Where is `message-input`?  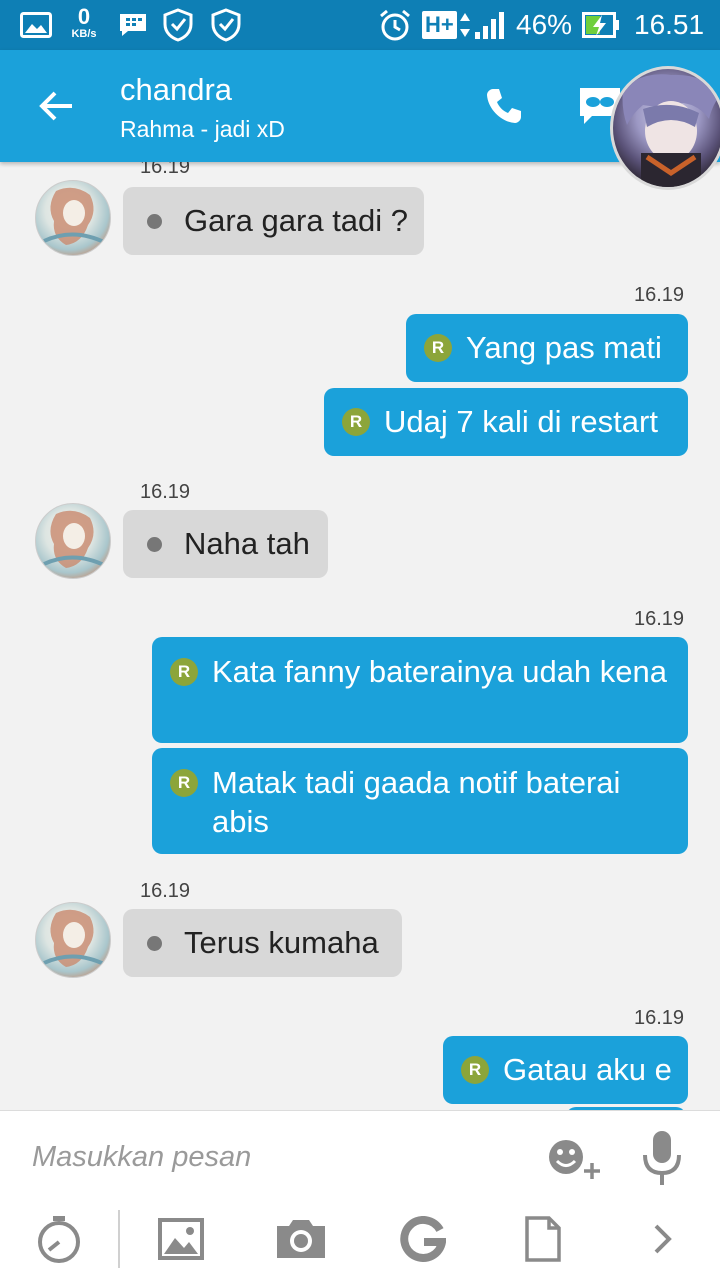
message-input is located at coordinates (272, 1157).